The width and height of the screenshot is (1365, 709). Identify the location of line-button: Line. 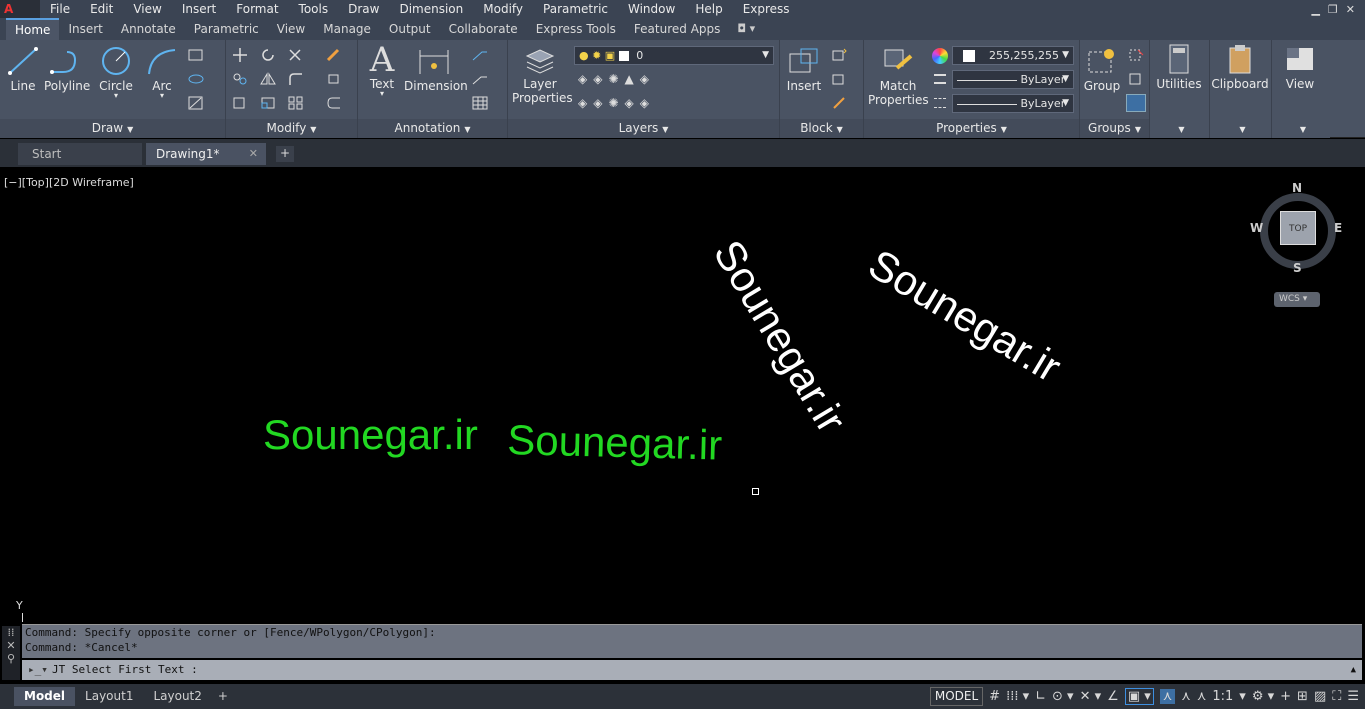
(23, 69).